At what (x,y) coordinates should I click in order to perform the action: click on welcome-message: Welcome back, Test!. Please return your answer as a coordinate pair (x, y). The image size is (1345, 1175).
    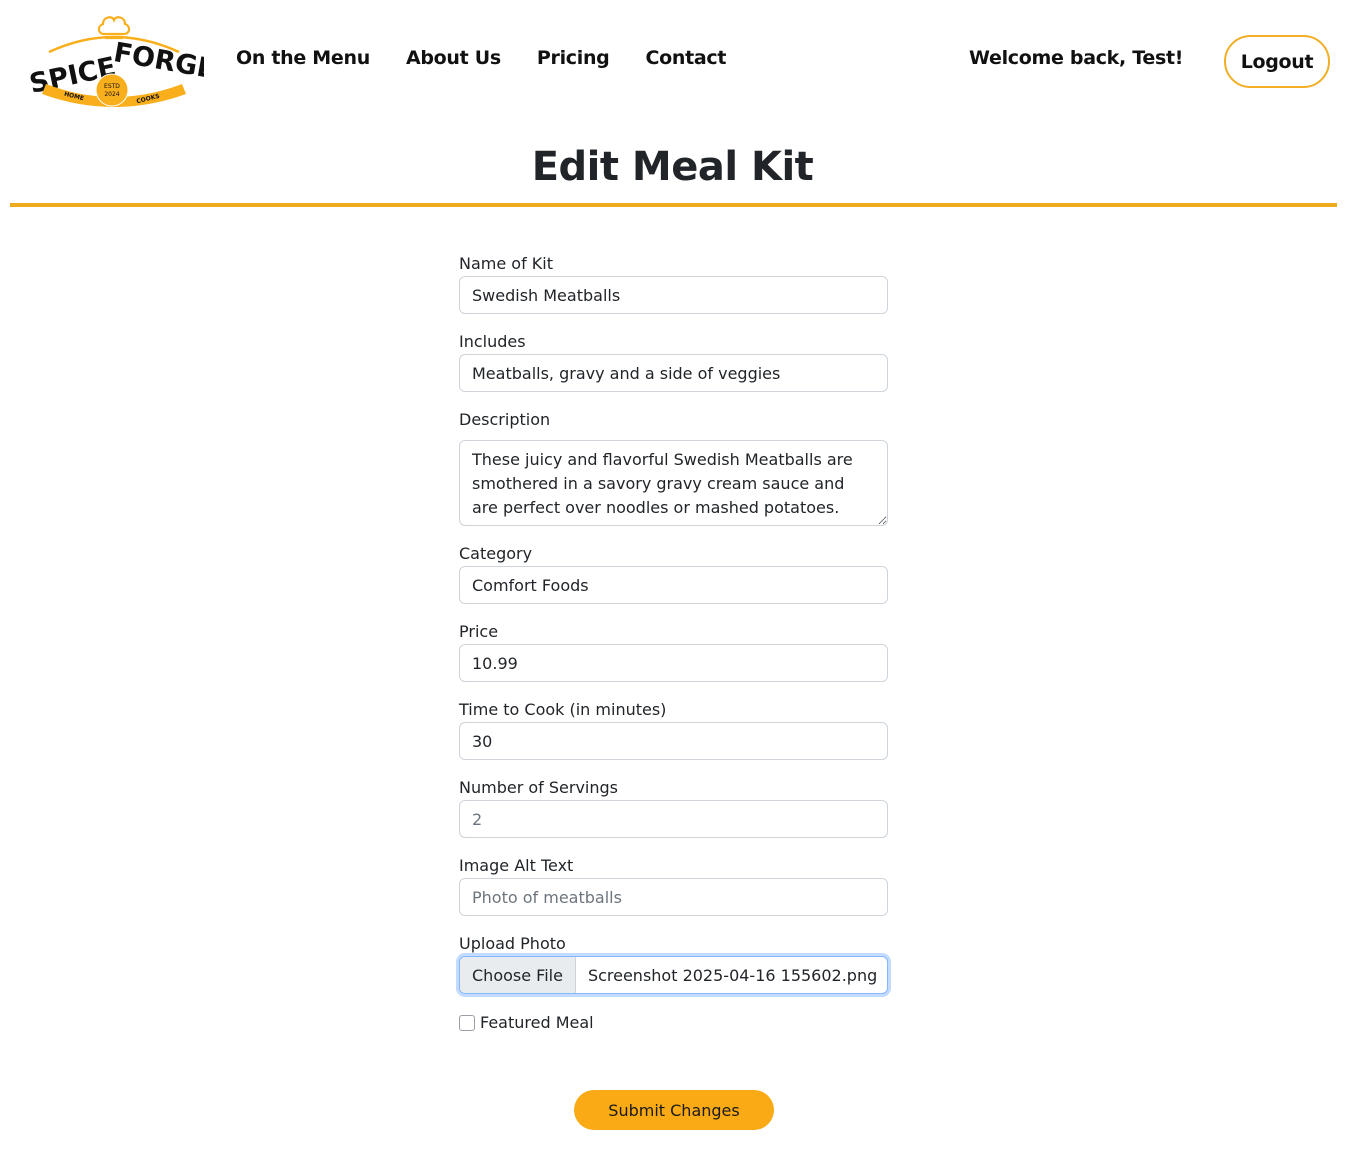
    Looking at the image, I should click on (1076, 58).